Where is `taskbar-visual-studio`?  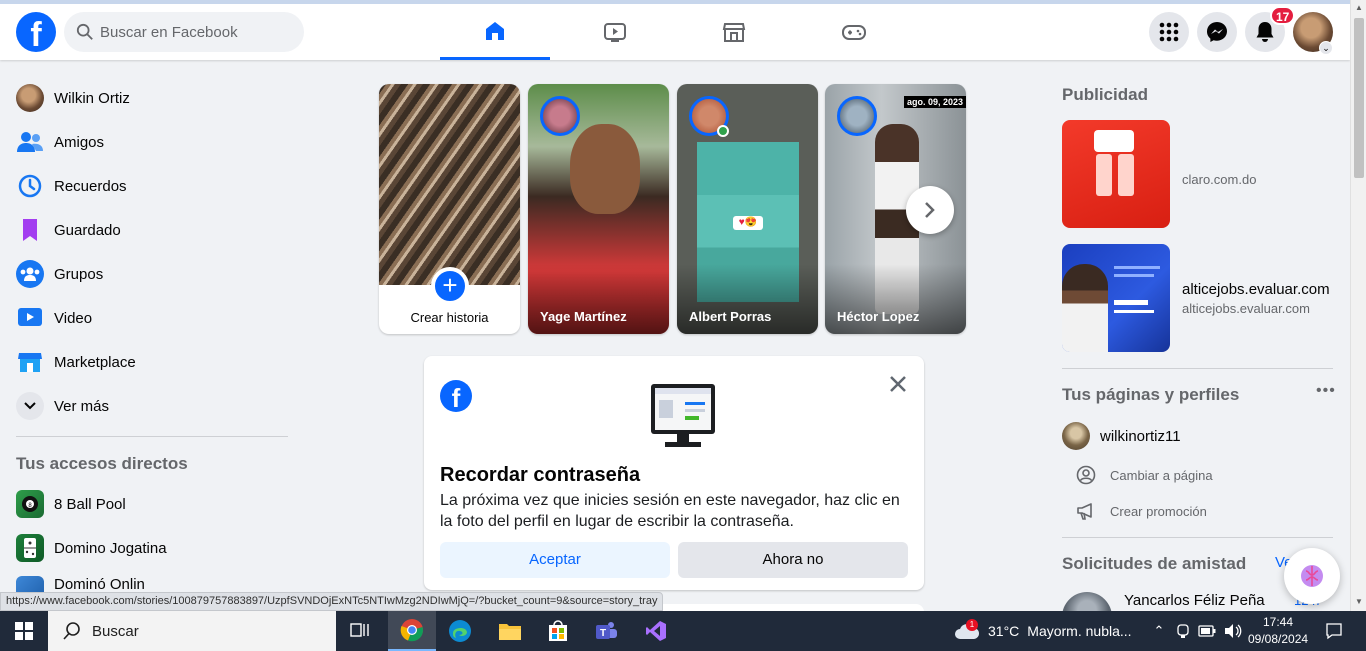 taskbar-visual-studio is located at coordinates (656, 631).